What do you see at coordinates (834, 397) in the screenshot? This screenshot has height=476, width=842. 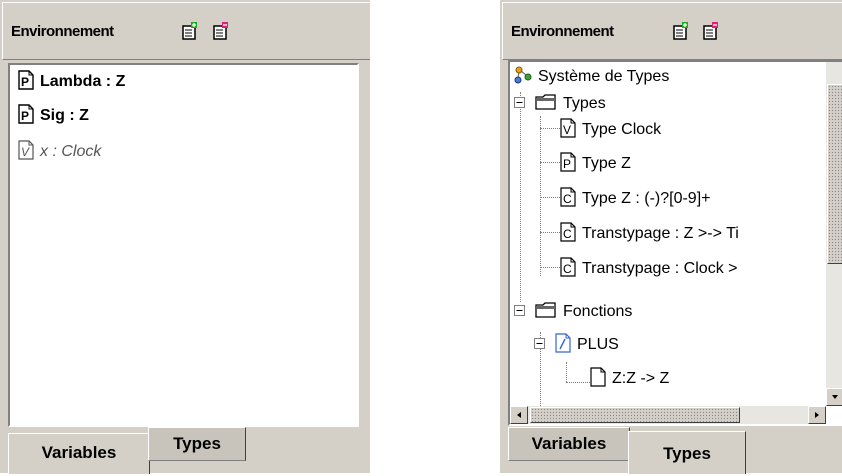 I see `scroll-down-button` at bounding box center [834, 397].